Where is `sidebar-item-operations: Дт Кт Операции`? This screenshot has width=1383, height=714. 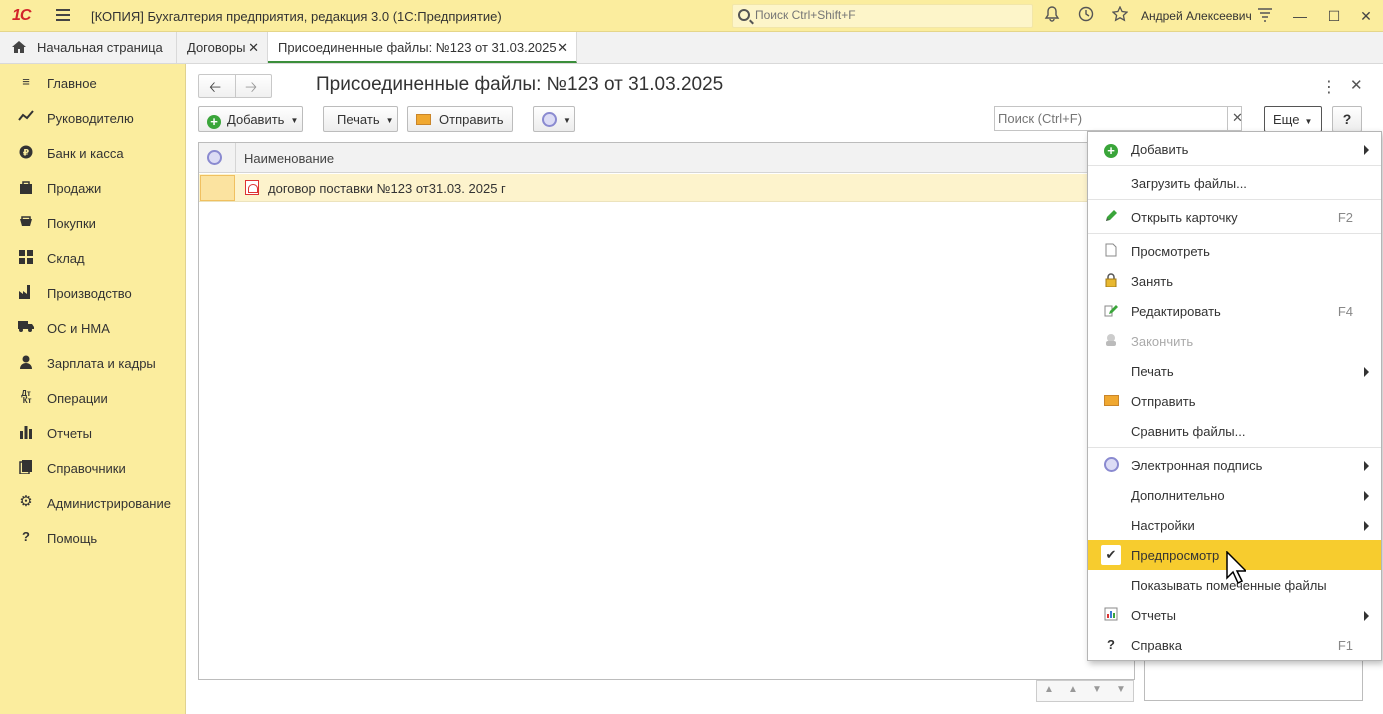
sidebar-item-operations: Дт Кт Операции is located at coordinates (92, 397).